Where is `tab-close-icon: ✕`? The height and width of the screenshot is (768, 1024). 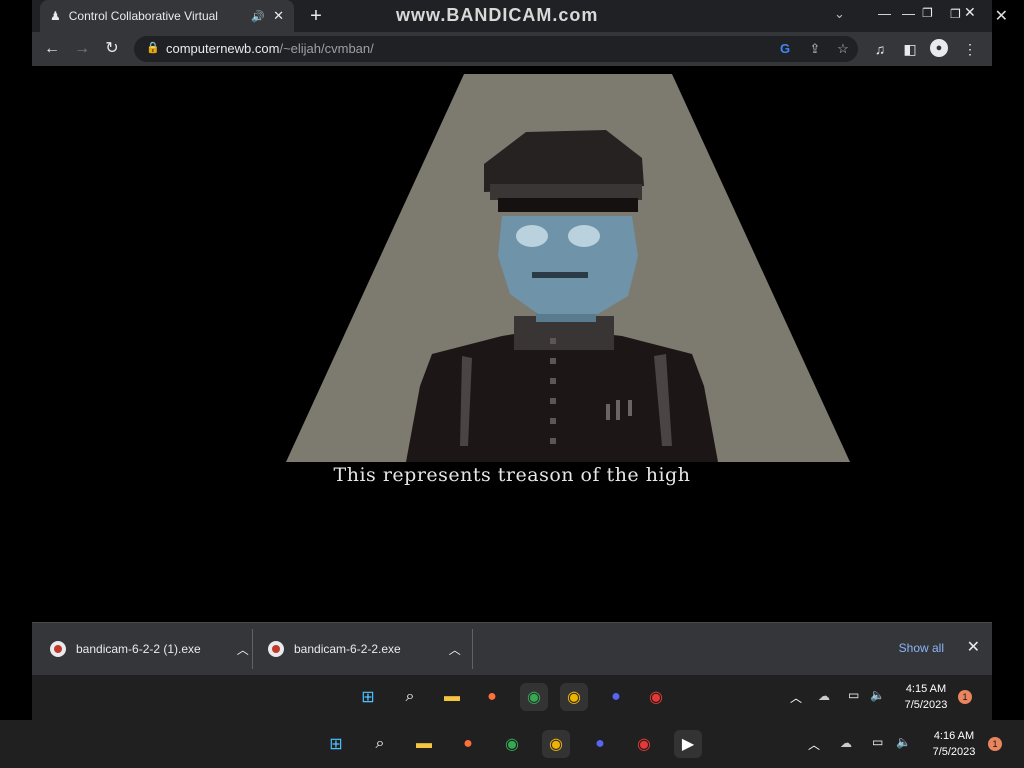
tab-close-icon: ✕ is located at coordinates (278, 16).